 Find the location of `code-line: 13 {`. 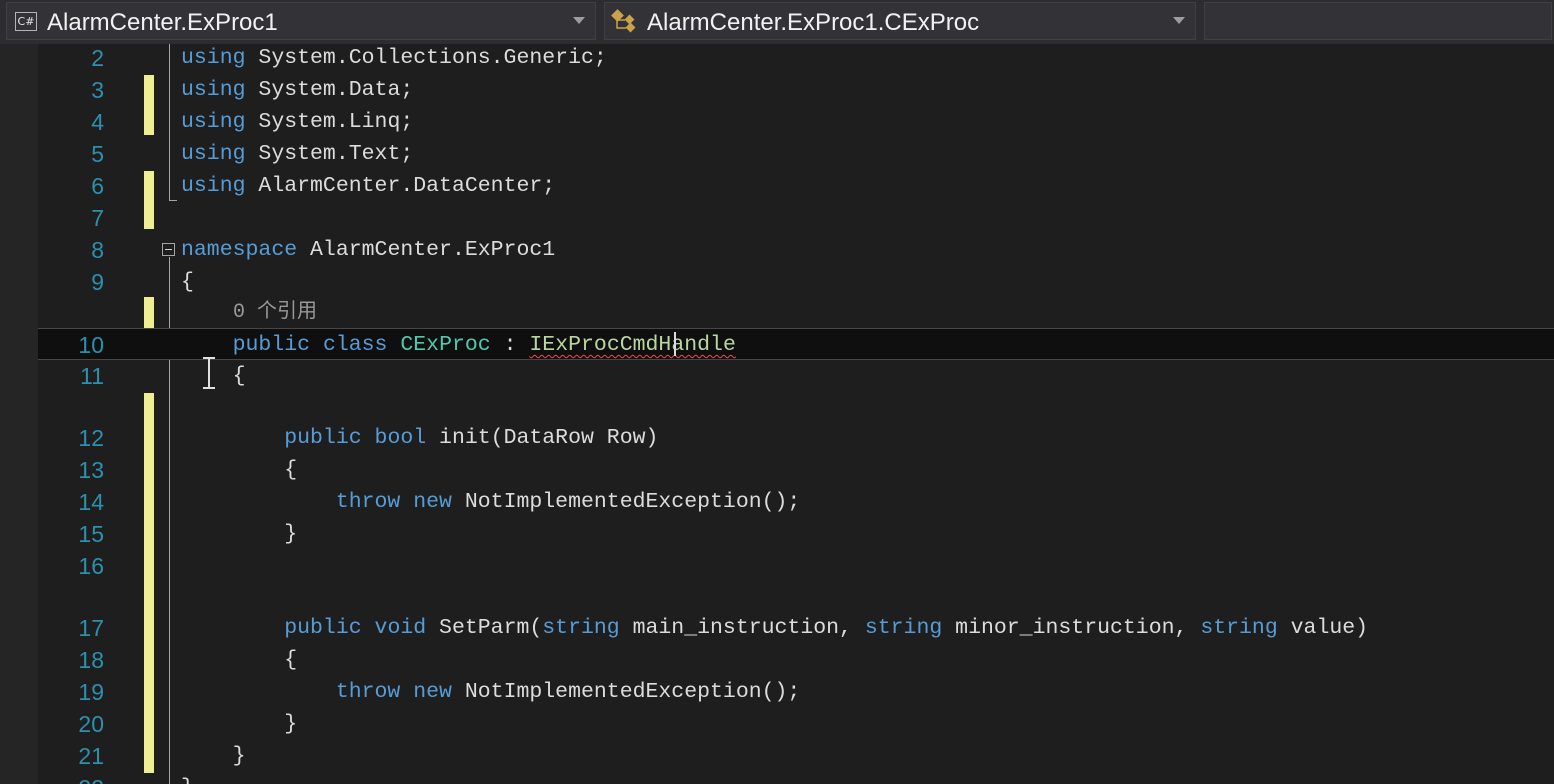

code-line: 13 { is located at coordinates (796, 470).